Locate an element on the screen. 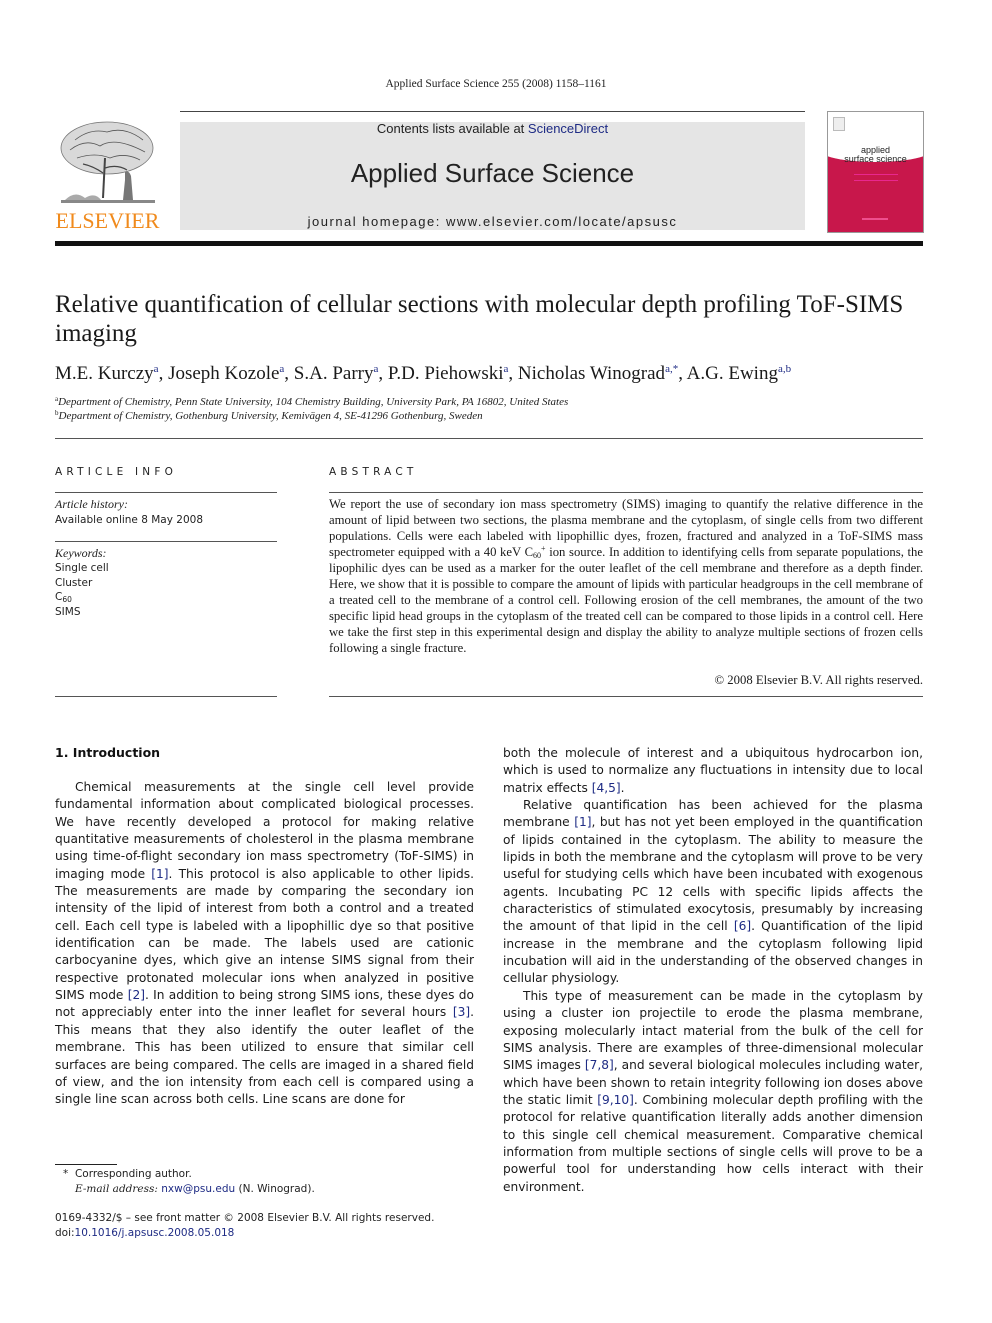 This screenshot has width=992, height=1323. author: P.D. Piehowski is located at coordinates (445, 373).